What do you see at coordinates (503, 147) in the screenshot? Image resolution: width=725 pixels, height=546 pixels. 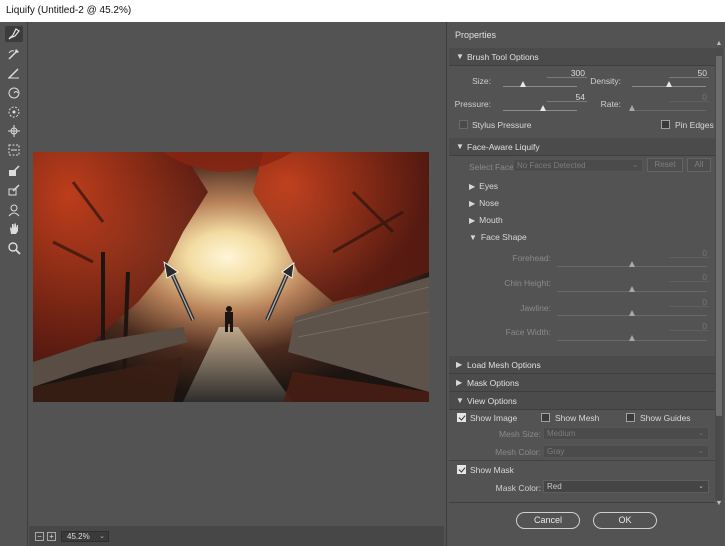 I see `section-label: Face-Aware Liquify` at bounding box center [503, 147].